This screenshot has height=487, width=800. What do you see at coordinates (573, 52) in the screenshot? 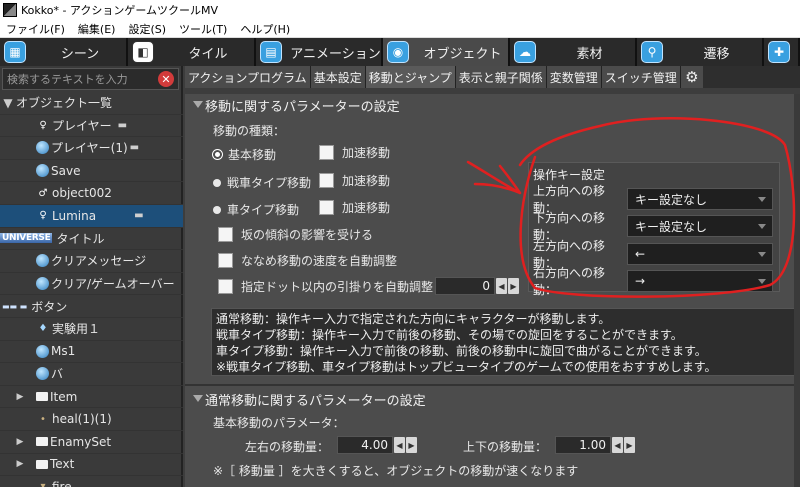
I see `tab-material: ☁ 素材` at bounding box center [573, 52].